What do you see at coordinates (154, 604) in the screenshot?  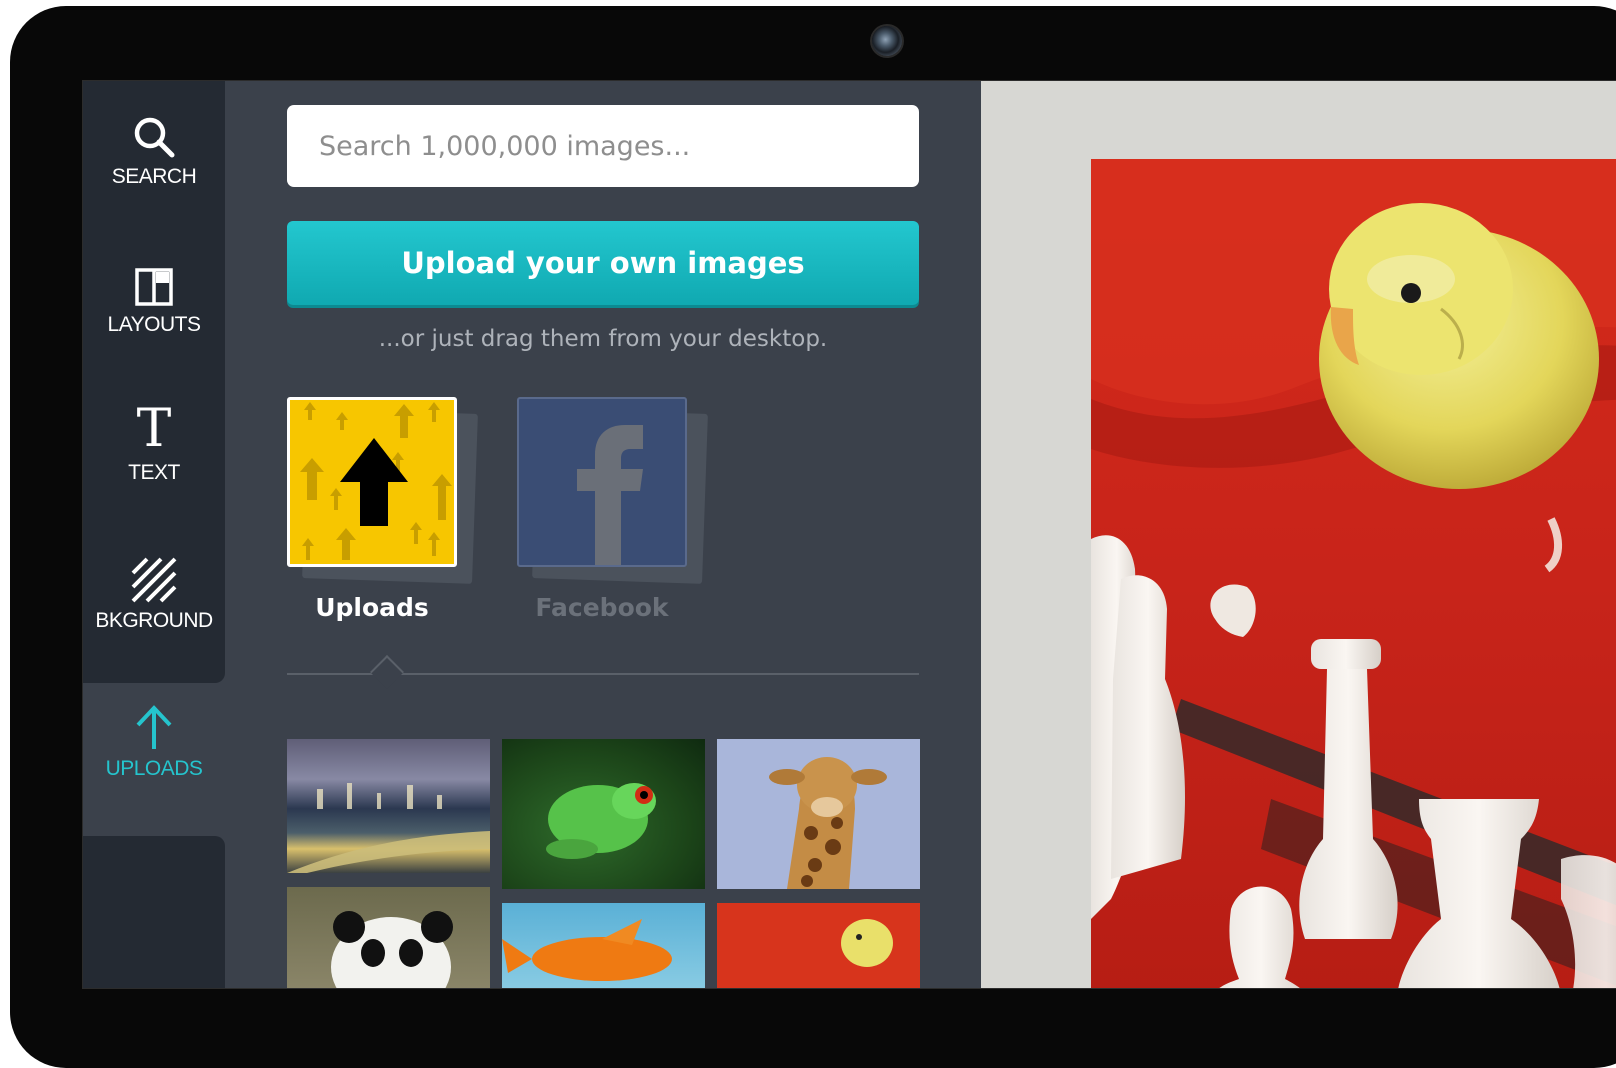 I see `nav-item-background: BKGROUND` at bounding box center [154, 604].